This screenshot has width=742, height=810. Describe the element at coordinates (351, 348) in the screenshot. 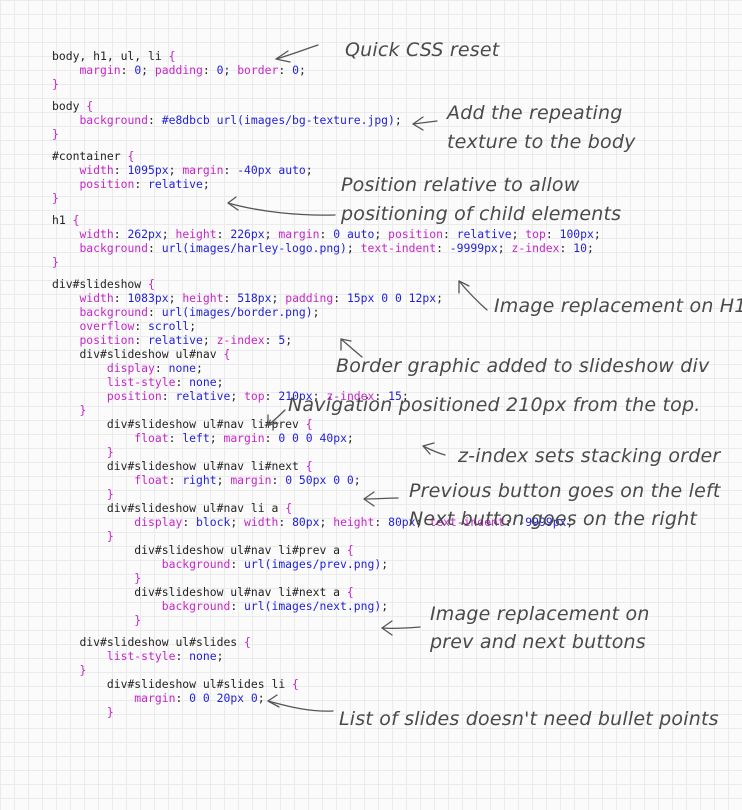

I see `arrow-icon-border` at that location.